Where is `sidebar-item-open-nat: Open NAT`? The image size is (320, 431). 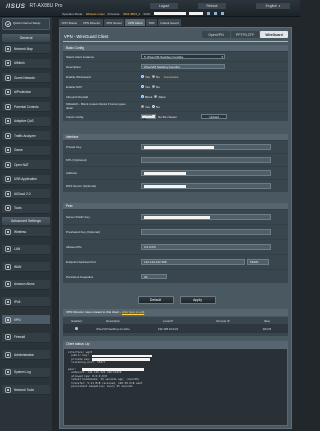
sidebar-item-open-nat: Open NAT is located at coordinates (26, 165).